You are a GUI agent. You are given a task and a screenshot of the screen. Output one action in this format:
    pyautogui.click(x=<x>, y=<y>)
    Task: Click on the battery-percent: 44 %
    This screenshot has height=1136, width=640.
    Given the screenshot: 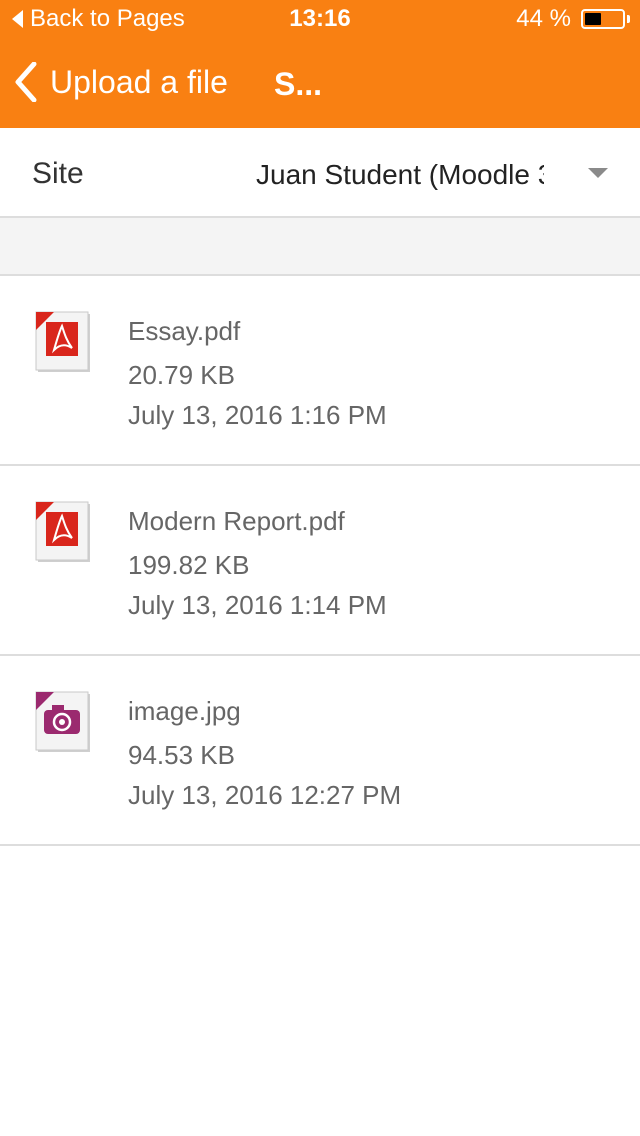 What is the action you would take?
    pyautogui.click(x=543, y=18)
    